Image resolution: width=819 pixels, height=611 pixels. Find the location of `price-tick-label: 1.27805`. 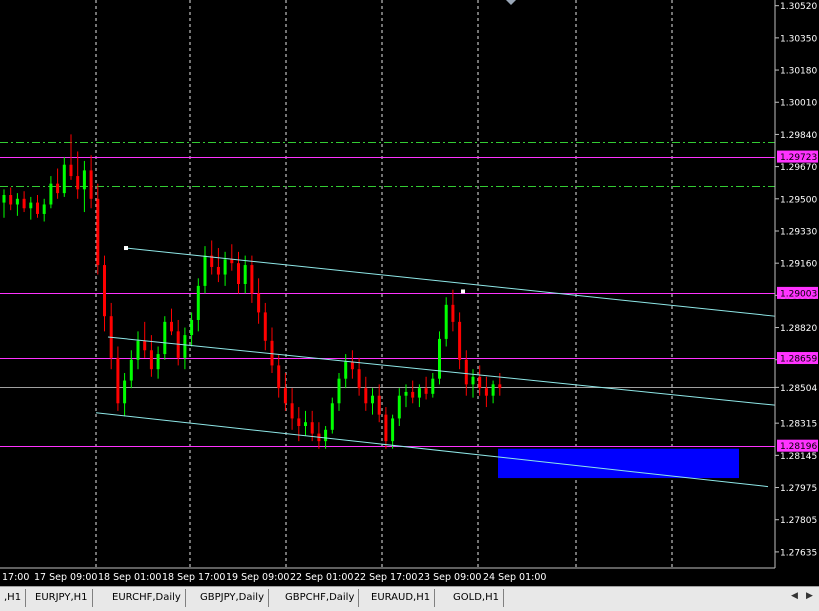

price-tick-label: 1.27805 is located at coordinates (798, 521).